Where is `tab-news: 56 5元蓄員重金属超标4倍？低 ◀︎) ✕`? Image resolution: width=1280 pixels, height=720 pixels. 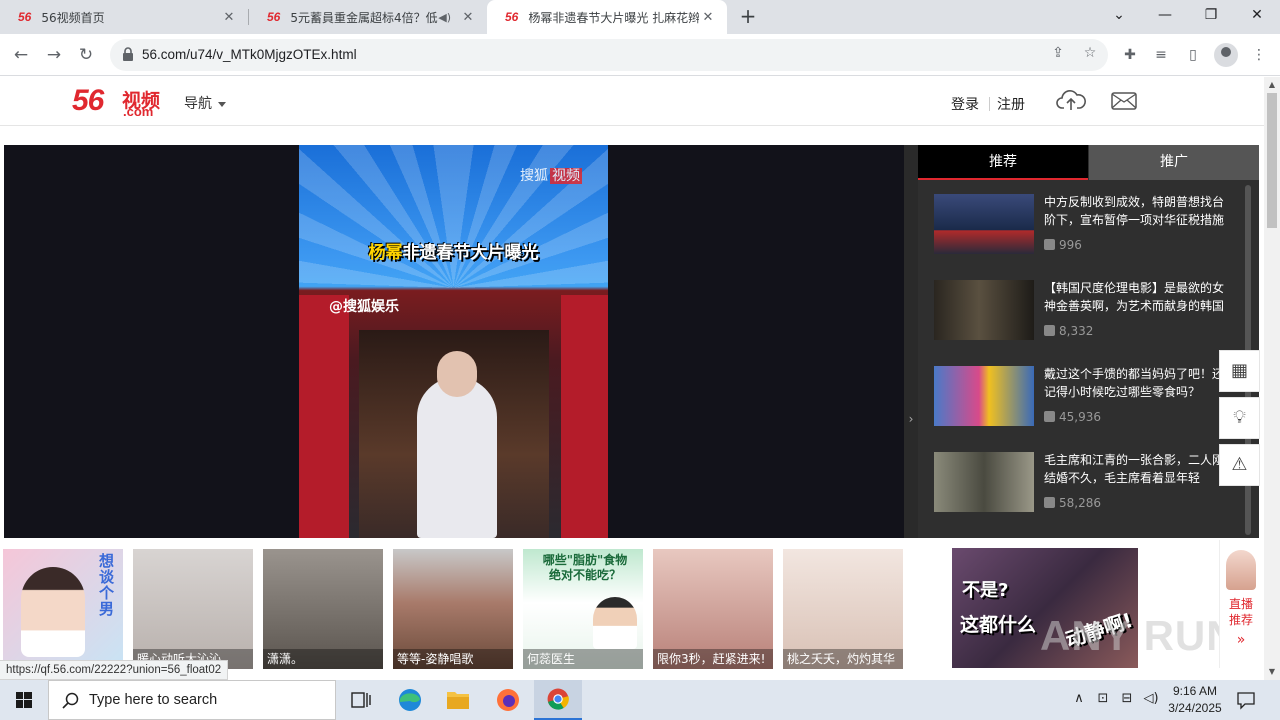
tab-news: 56 5元蓄員重金属超标4倍？低 ◀︎) ✕ is located at coordinates (368, 17).